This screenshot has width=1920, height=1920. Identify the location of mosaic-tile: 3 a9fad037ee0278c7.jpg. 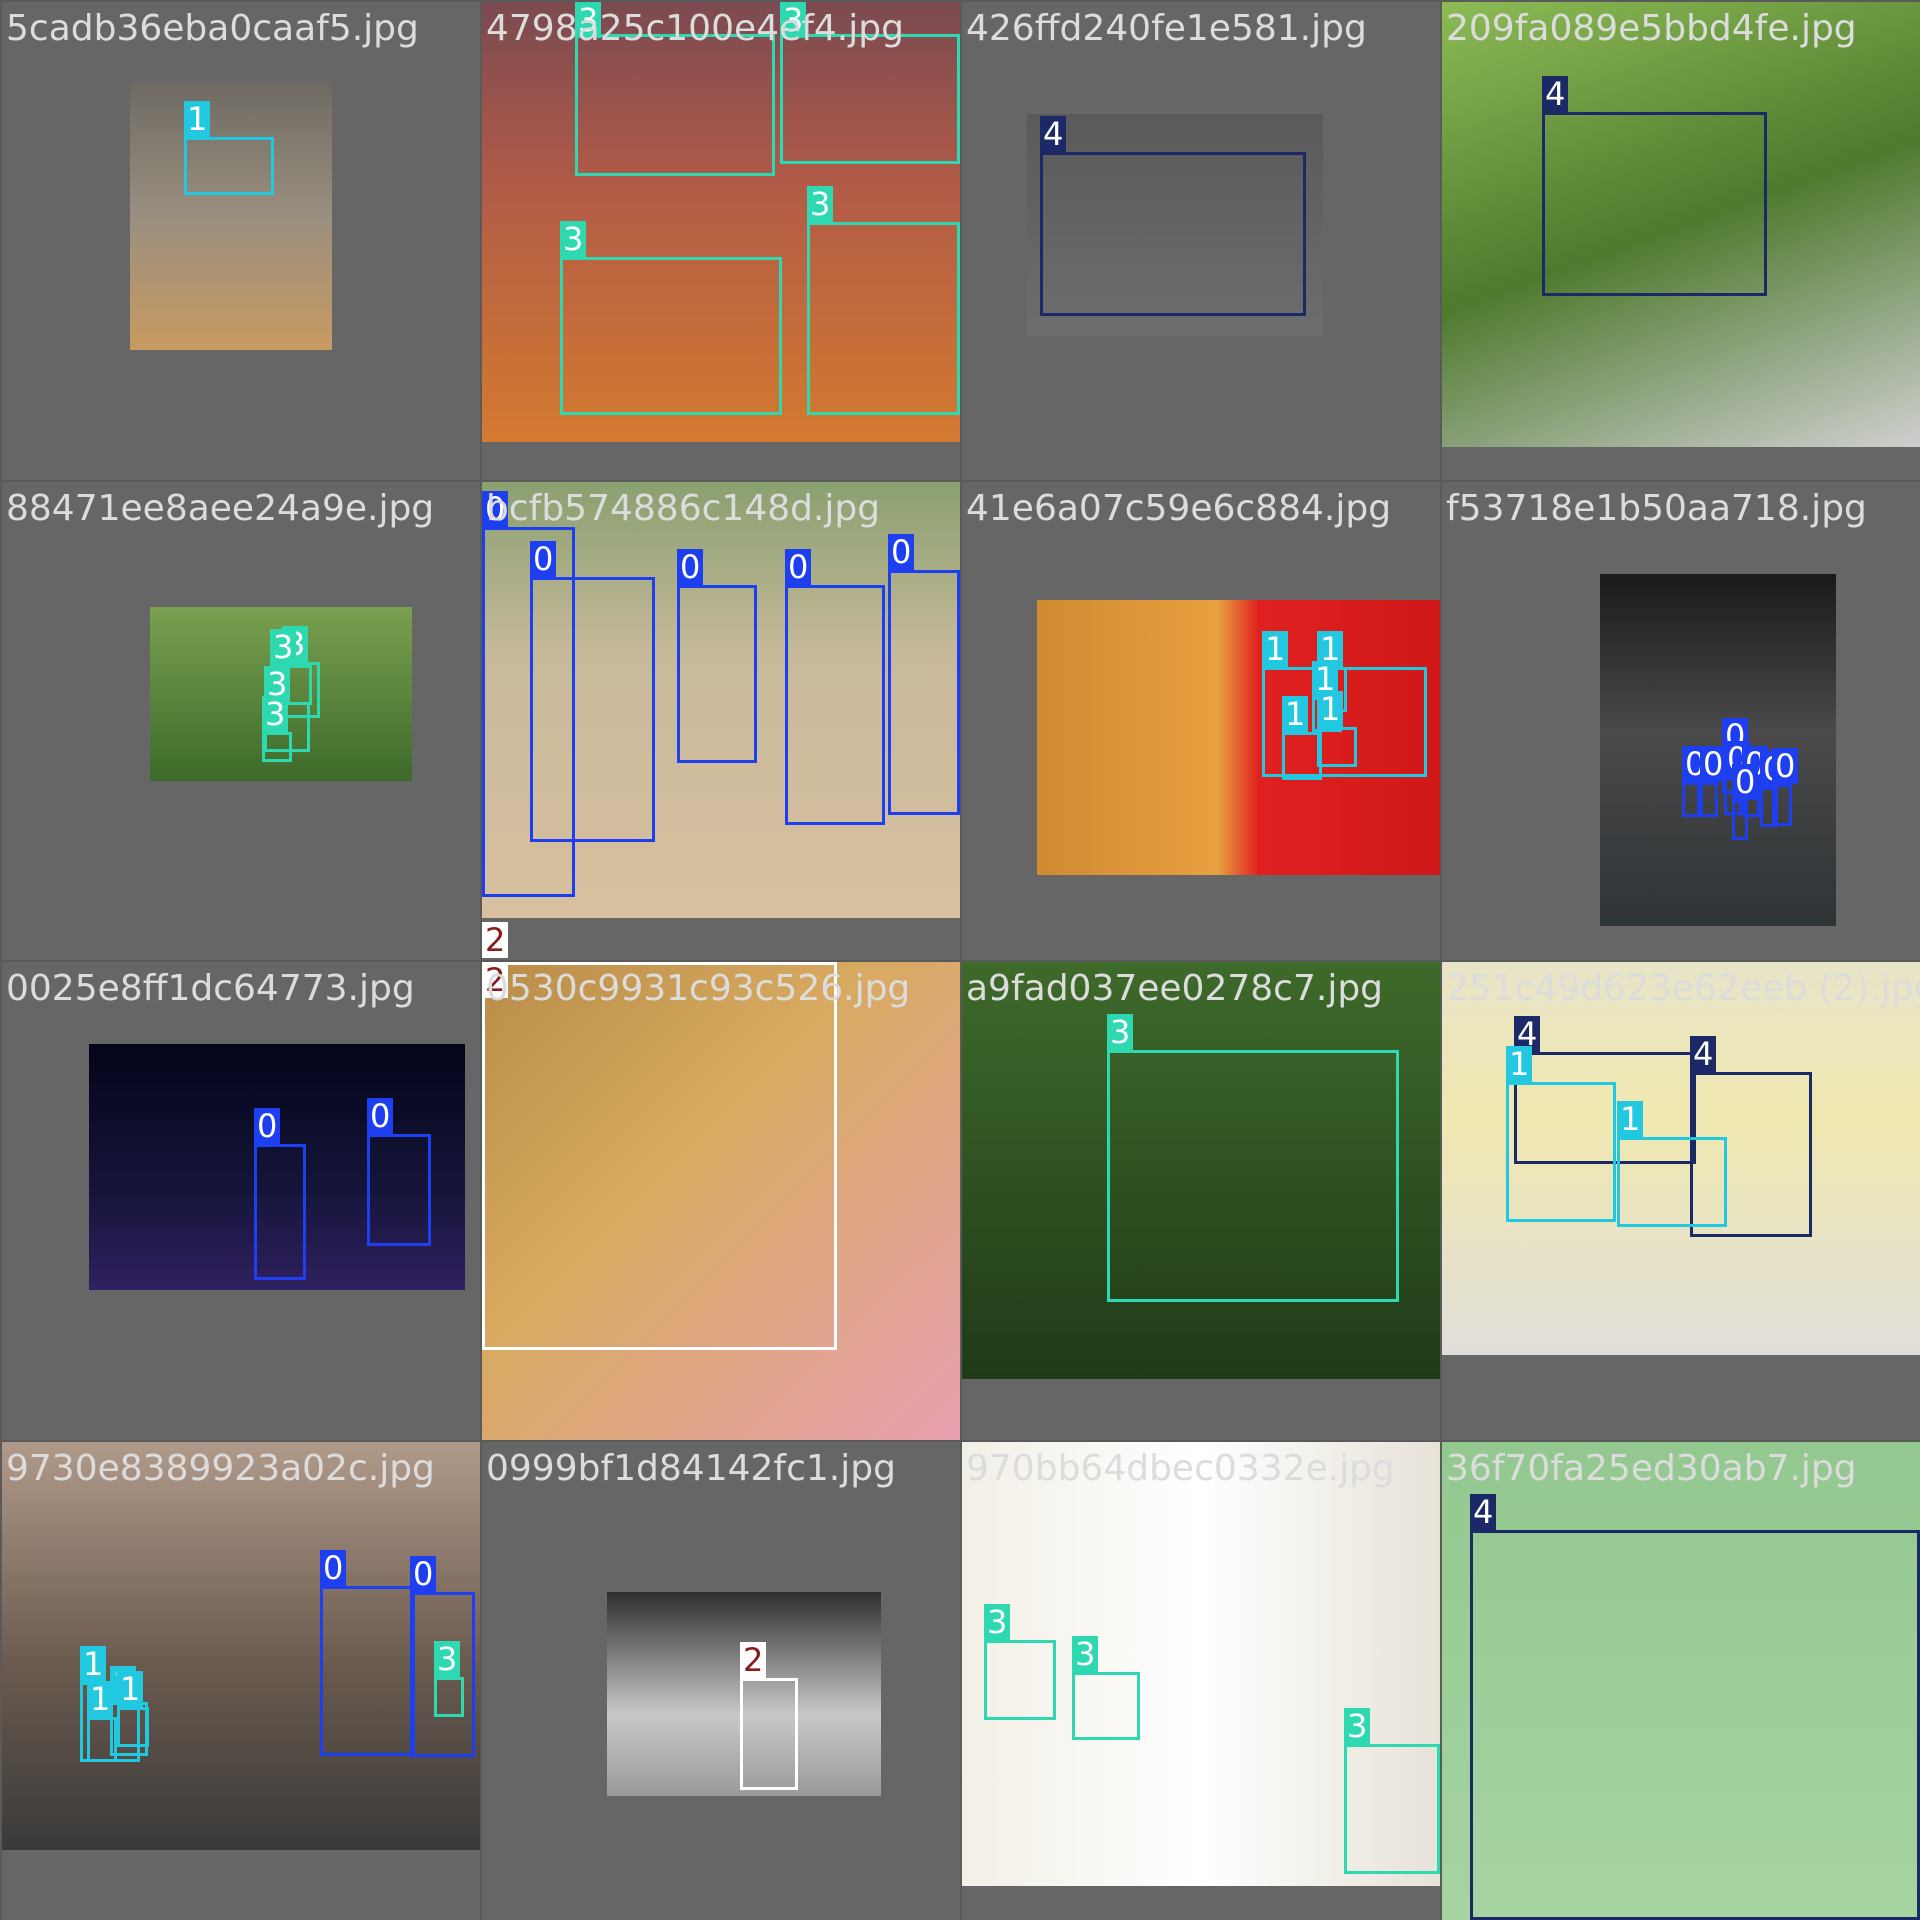
(1201, 1201).